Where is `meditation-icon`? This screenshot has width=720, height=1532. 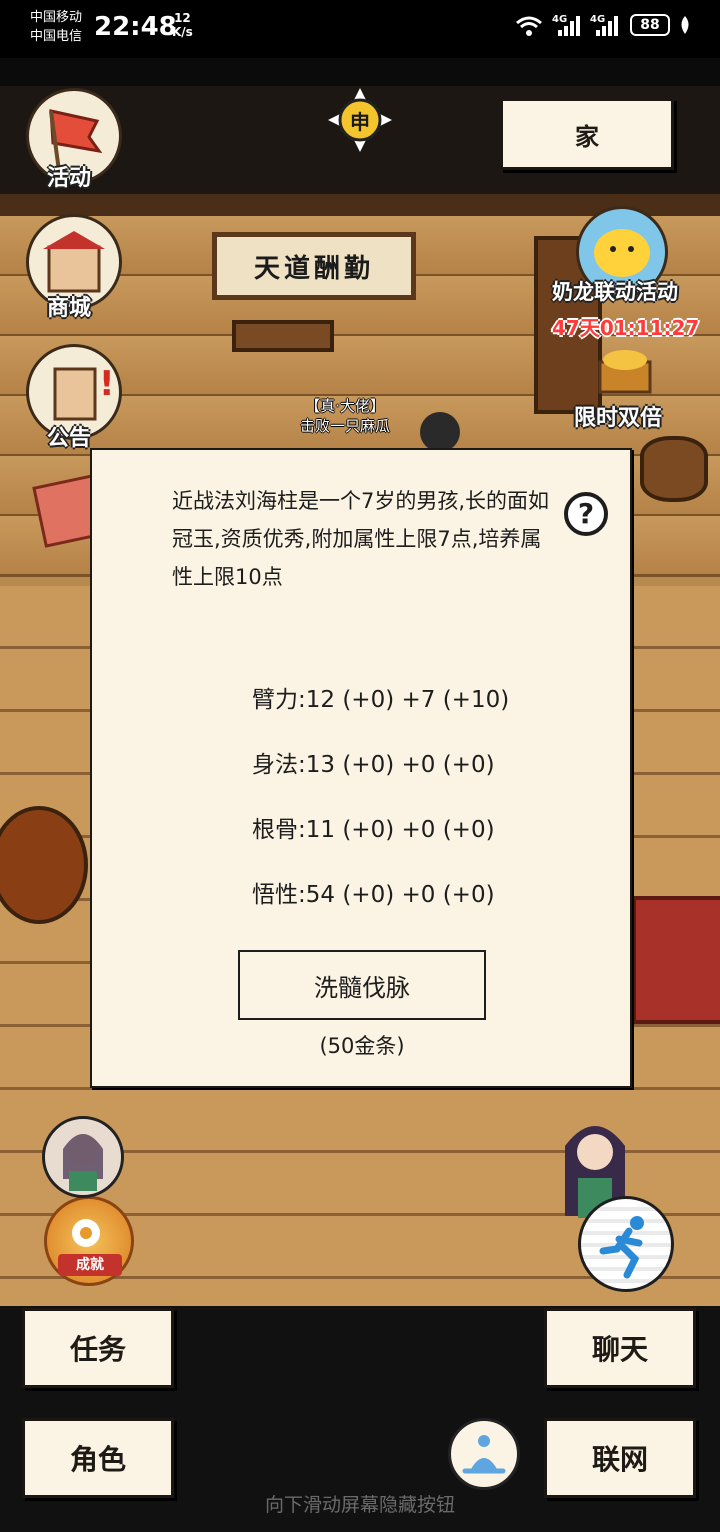 meditation-icon is located at coordinates (484, 1454).